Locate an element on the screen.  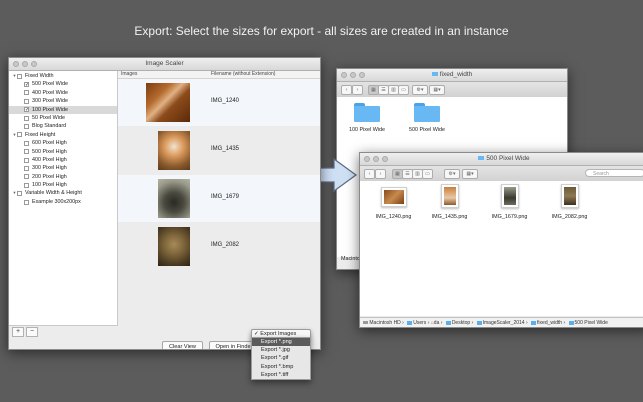
menu-item-export-jpg: Export *.jpg is located at coordinates (281, 350).